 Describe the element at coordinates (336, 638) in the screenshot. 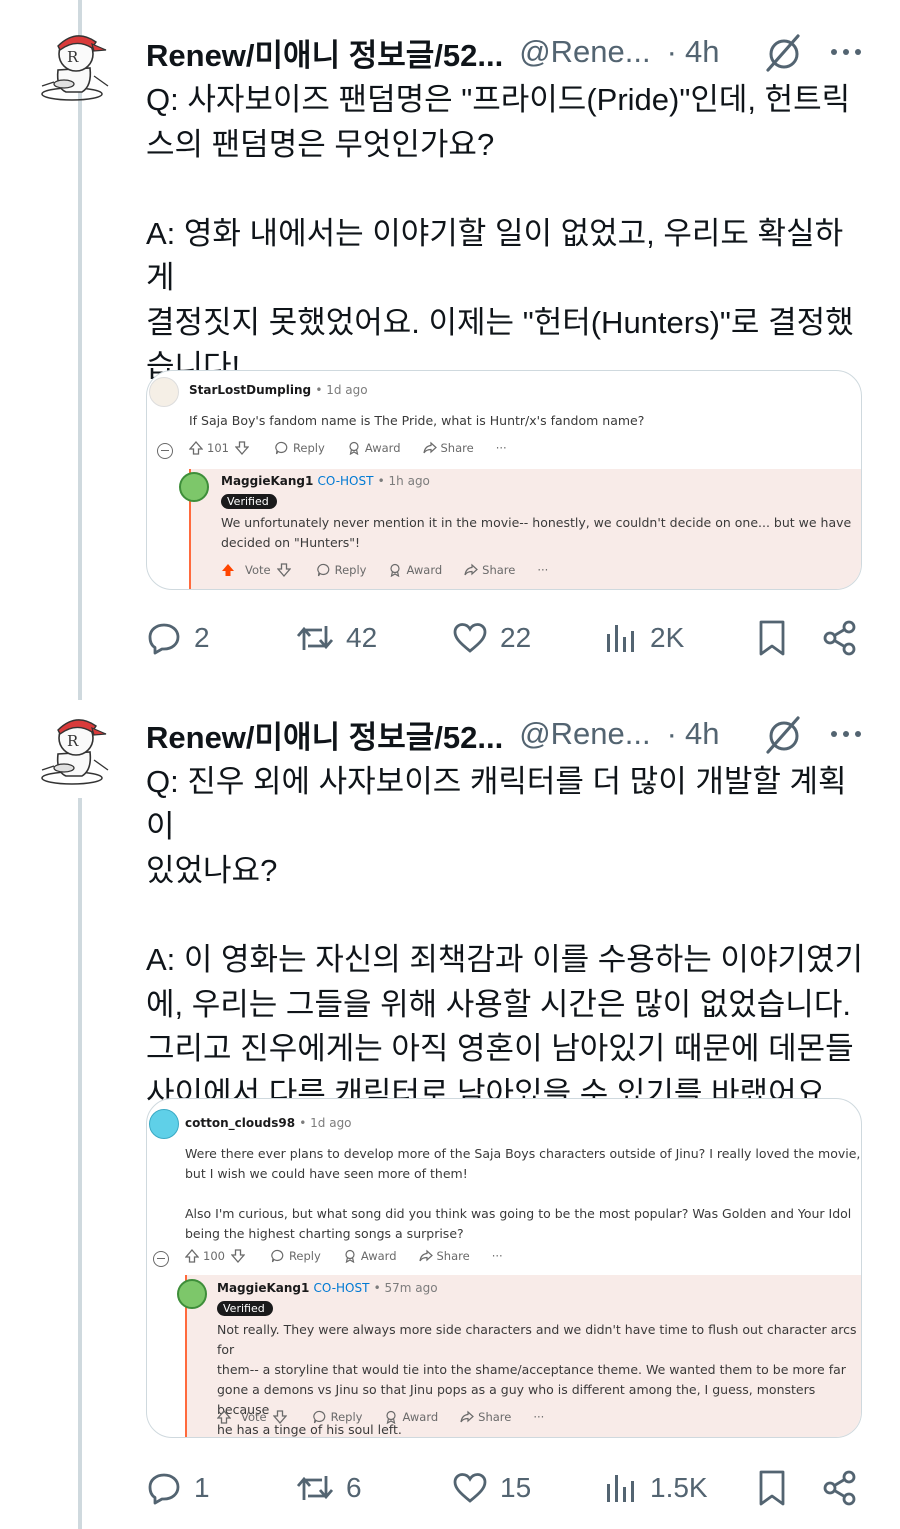

I see `repost-button: 42` at that location.